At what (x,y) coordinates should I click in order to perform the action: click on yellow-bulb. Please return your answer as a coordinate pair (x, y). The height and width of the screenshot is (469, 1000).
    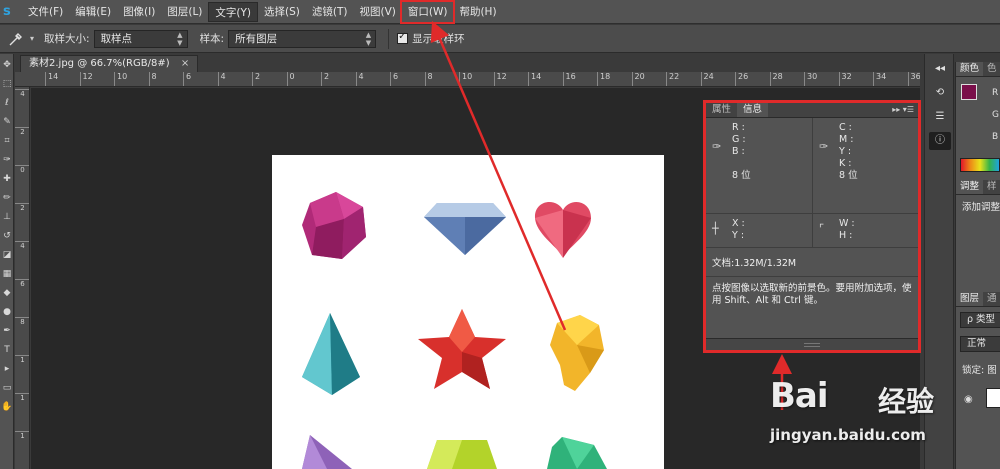
    Looking at the image, I should click on (577, 353).